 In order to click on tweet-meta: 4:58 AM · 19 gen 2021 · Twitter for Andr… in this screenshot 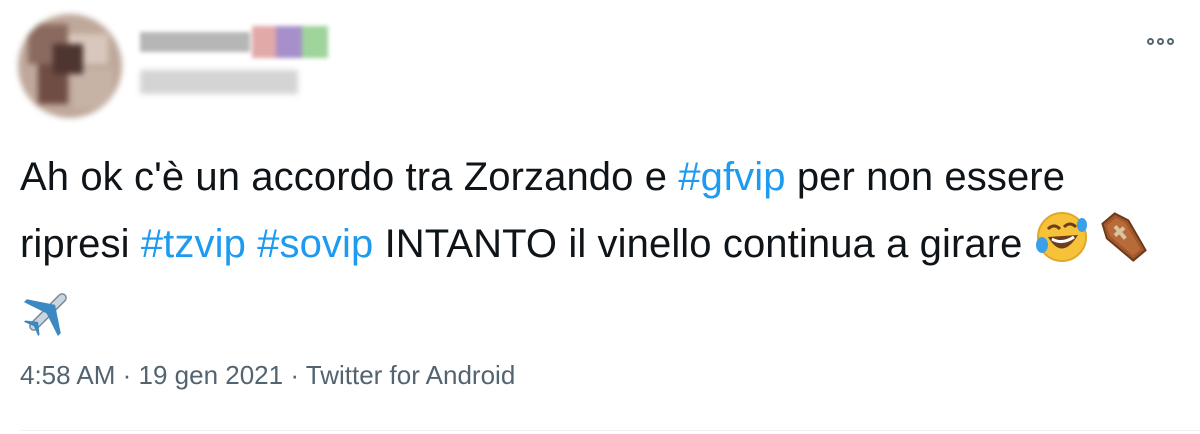, I will do `click(267, 375)`.